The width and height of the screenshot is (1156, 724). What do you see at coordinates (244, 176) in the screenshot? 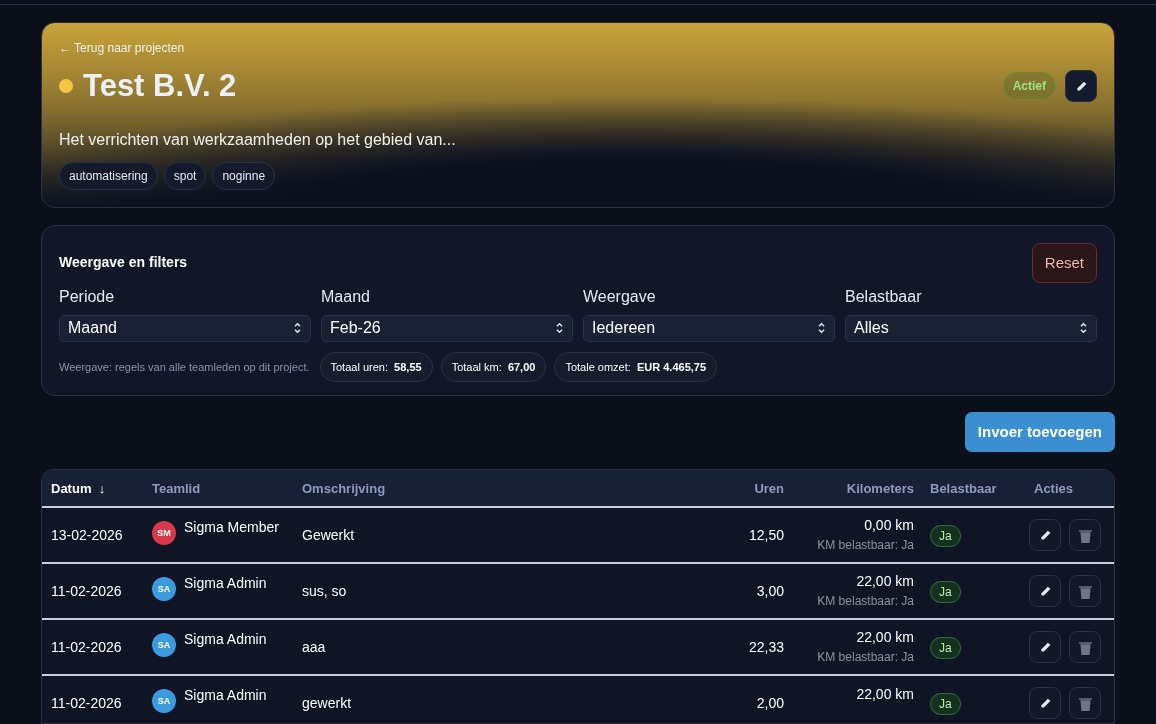
I see `tag: noginne` at bounding box center [244, 176].